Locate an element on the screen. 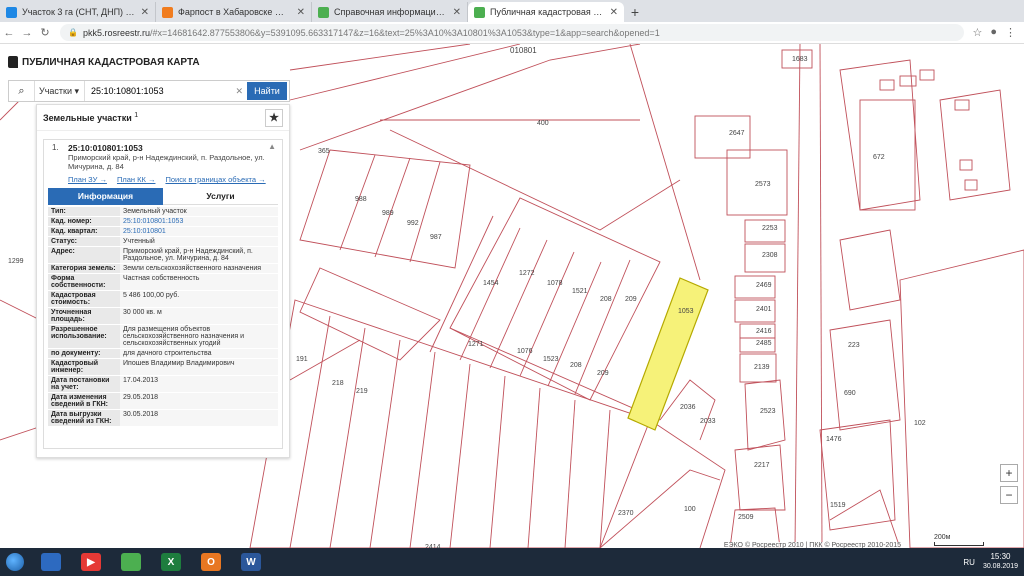  scale-bar is located at coordinates (959, 544).